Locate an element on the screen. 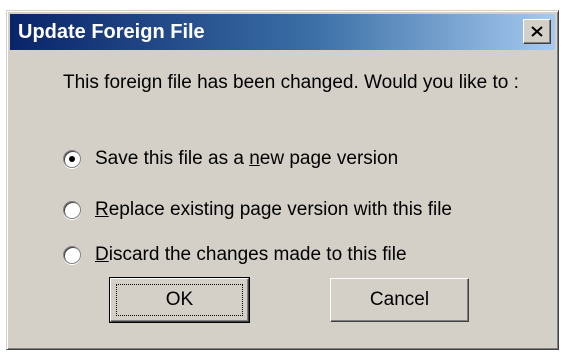 Image resolution: width=567 pixels, height=358 pixels. option-label: Discard the changes made to this file is located at coordinates (251, 254).